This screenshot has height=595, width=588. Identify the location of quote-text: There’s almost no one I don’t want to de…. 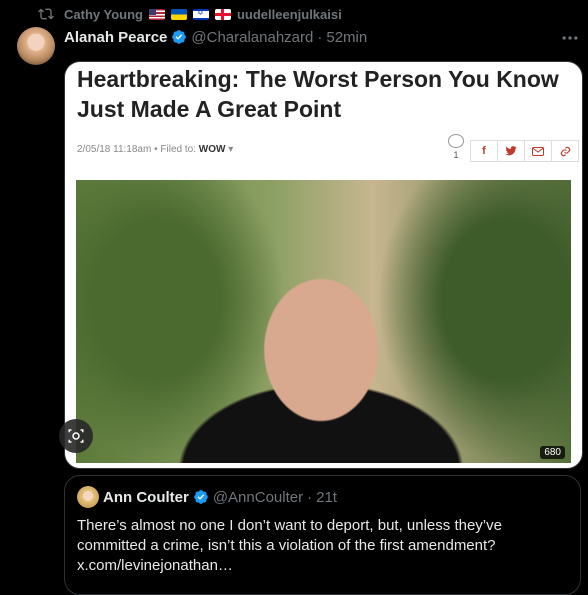
(289, 545).